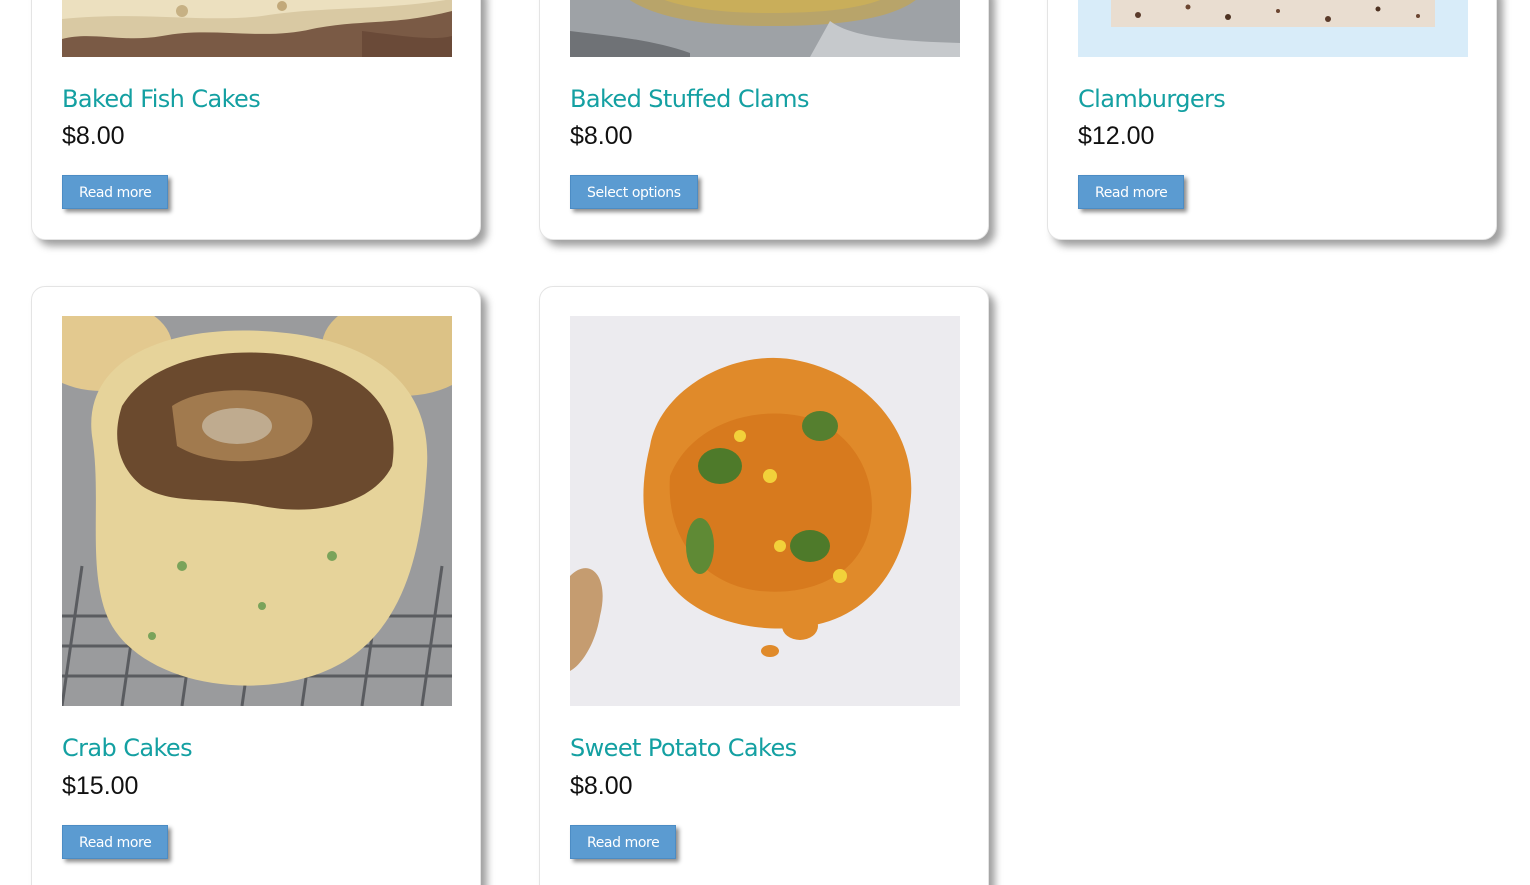 The image size is (1530, 885). I want to click on product-card: Baked Stuffed Clams $8.00 Select options, so click(764, 120).